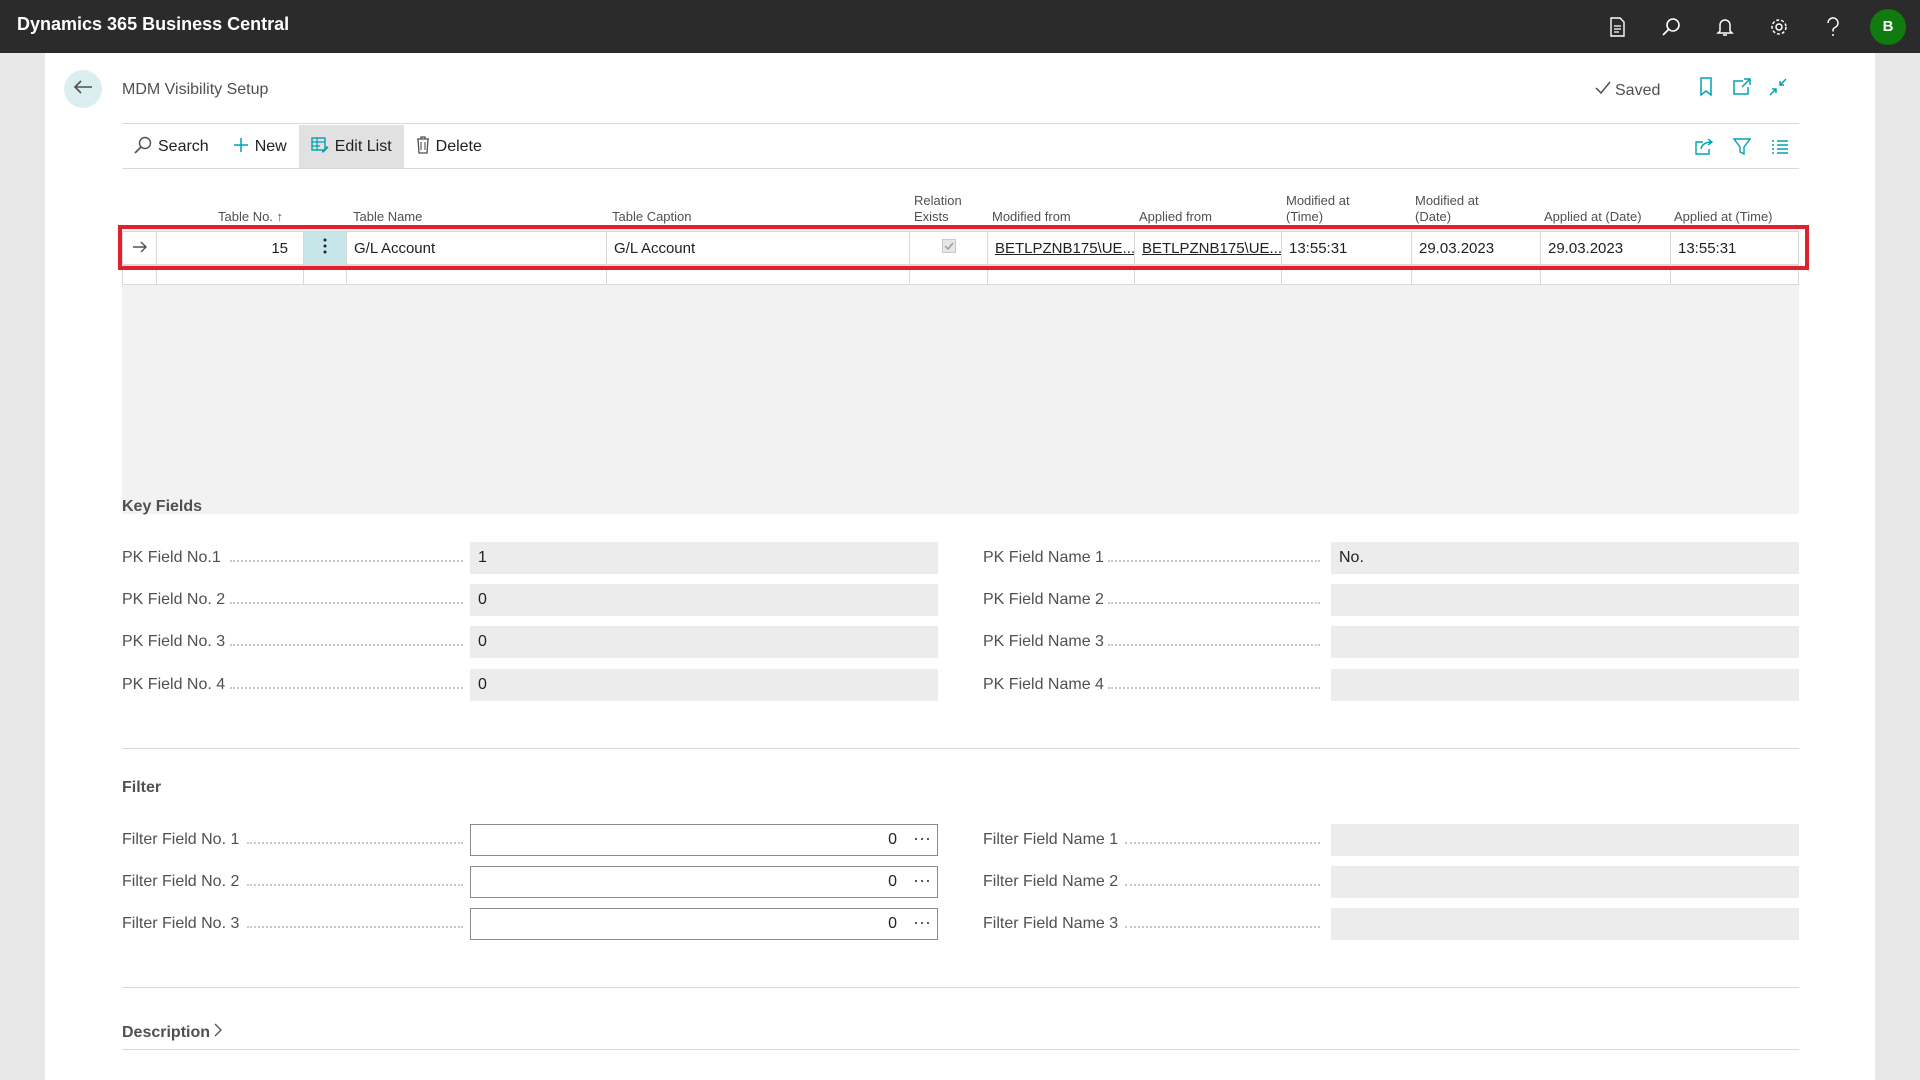  Describe the element at coordinates (1565, 882) in the screenshot. I see `filter-field-name-2-value` at that location.